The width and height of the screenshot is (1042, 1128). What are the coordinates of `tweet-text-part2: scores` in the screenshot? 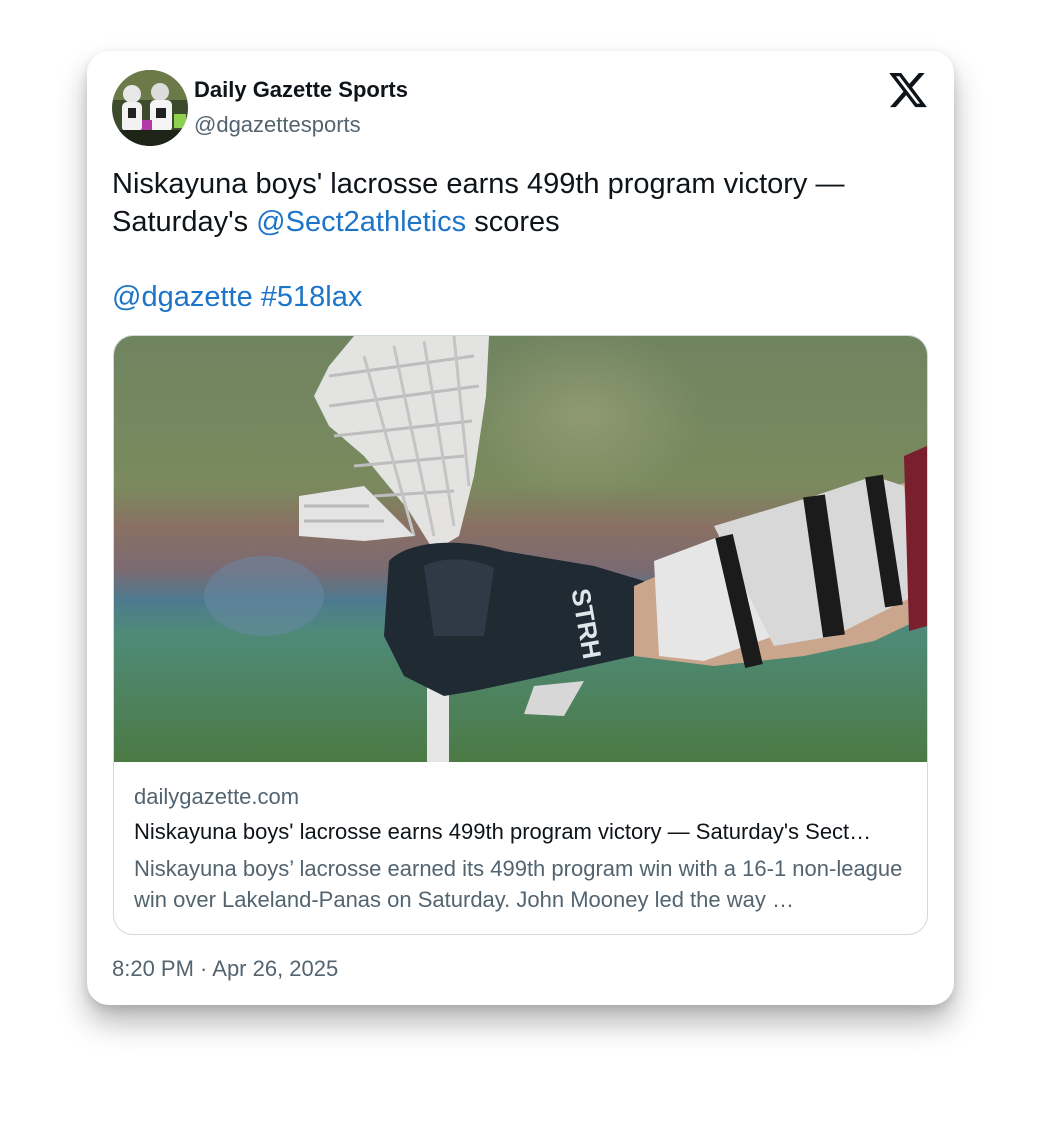 It's located at (513, 222).